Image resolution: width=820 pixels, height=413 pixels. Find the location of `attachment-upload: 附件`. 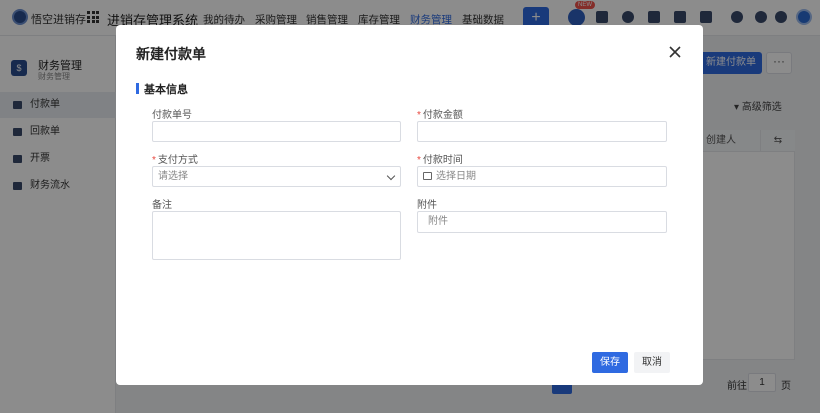

attachment-upload: 附件 is located at coordinates (542, 222).